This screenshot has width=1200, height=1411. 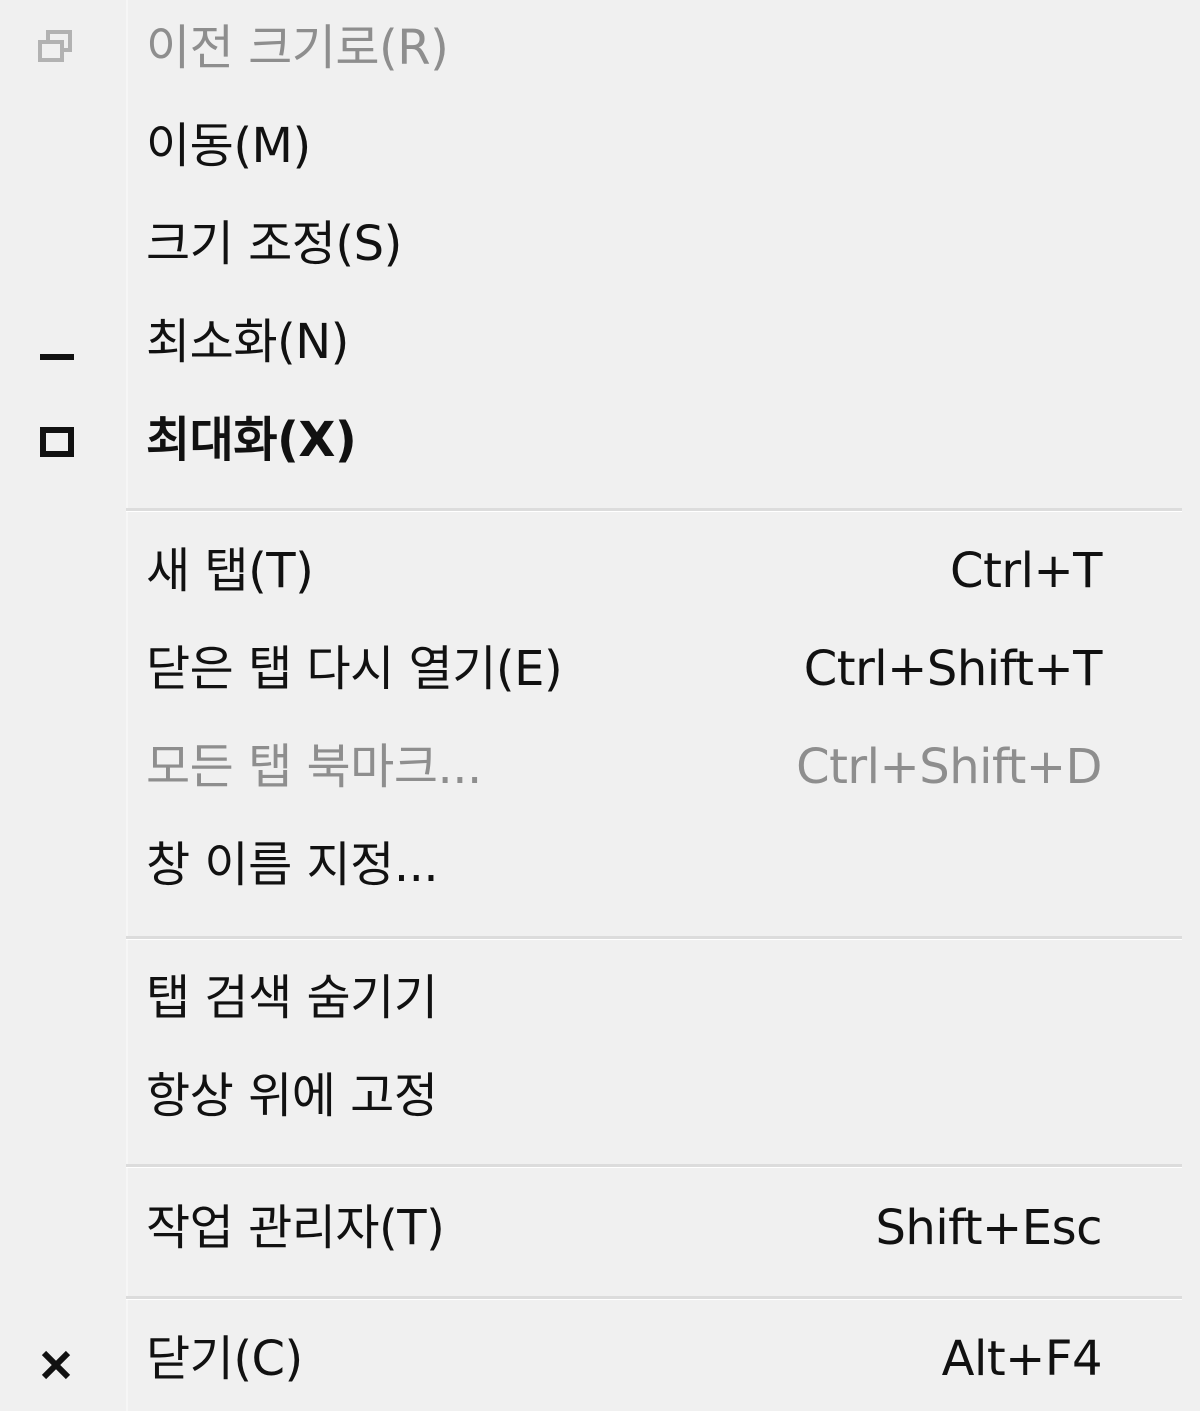 What do you see at coordinates (1022, 1359) in the screenshot?
I see `shortcut-label: Alt+F4` at bounding box center [1022, 1359].